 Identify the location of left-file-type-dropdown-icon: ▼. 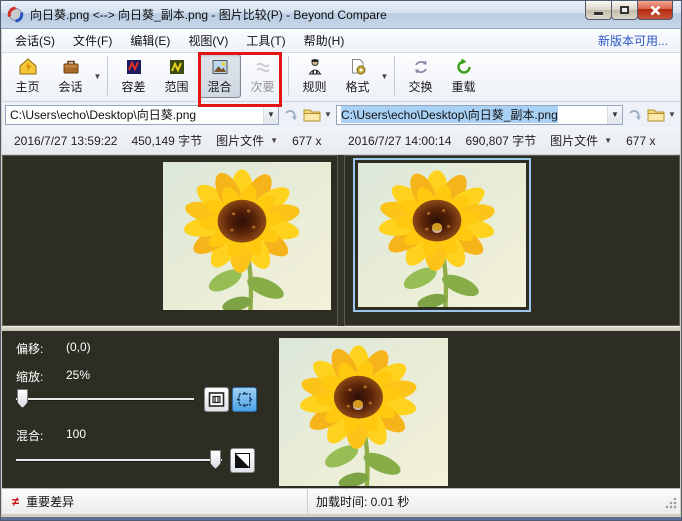
(274, 140).